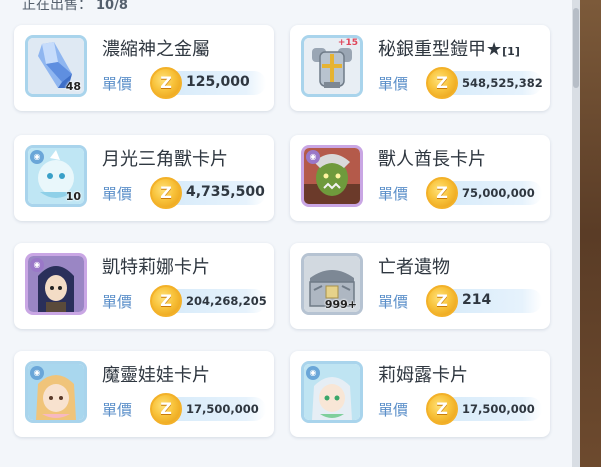 The height and width of the screenshot is (467, 601). What do you see at coordinates (112, 6) in the screenshot?
I see `selling-count: 10/8` at bounding box center [112, 6].